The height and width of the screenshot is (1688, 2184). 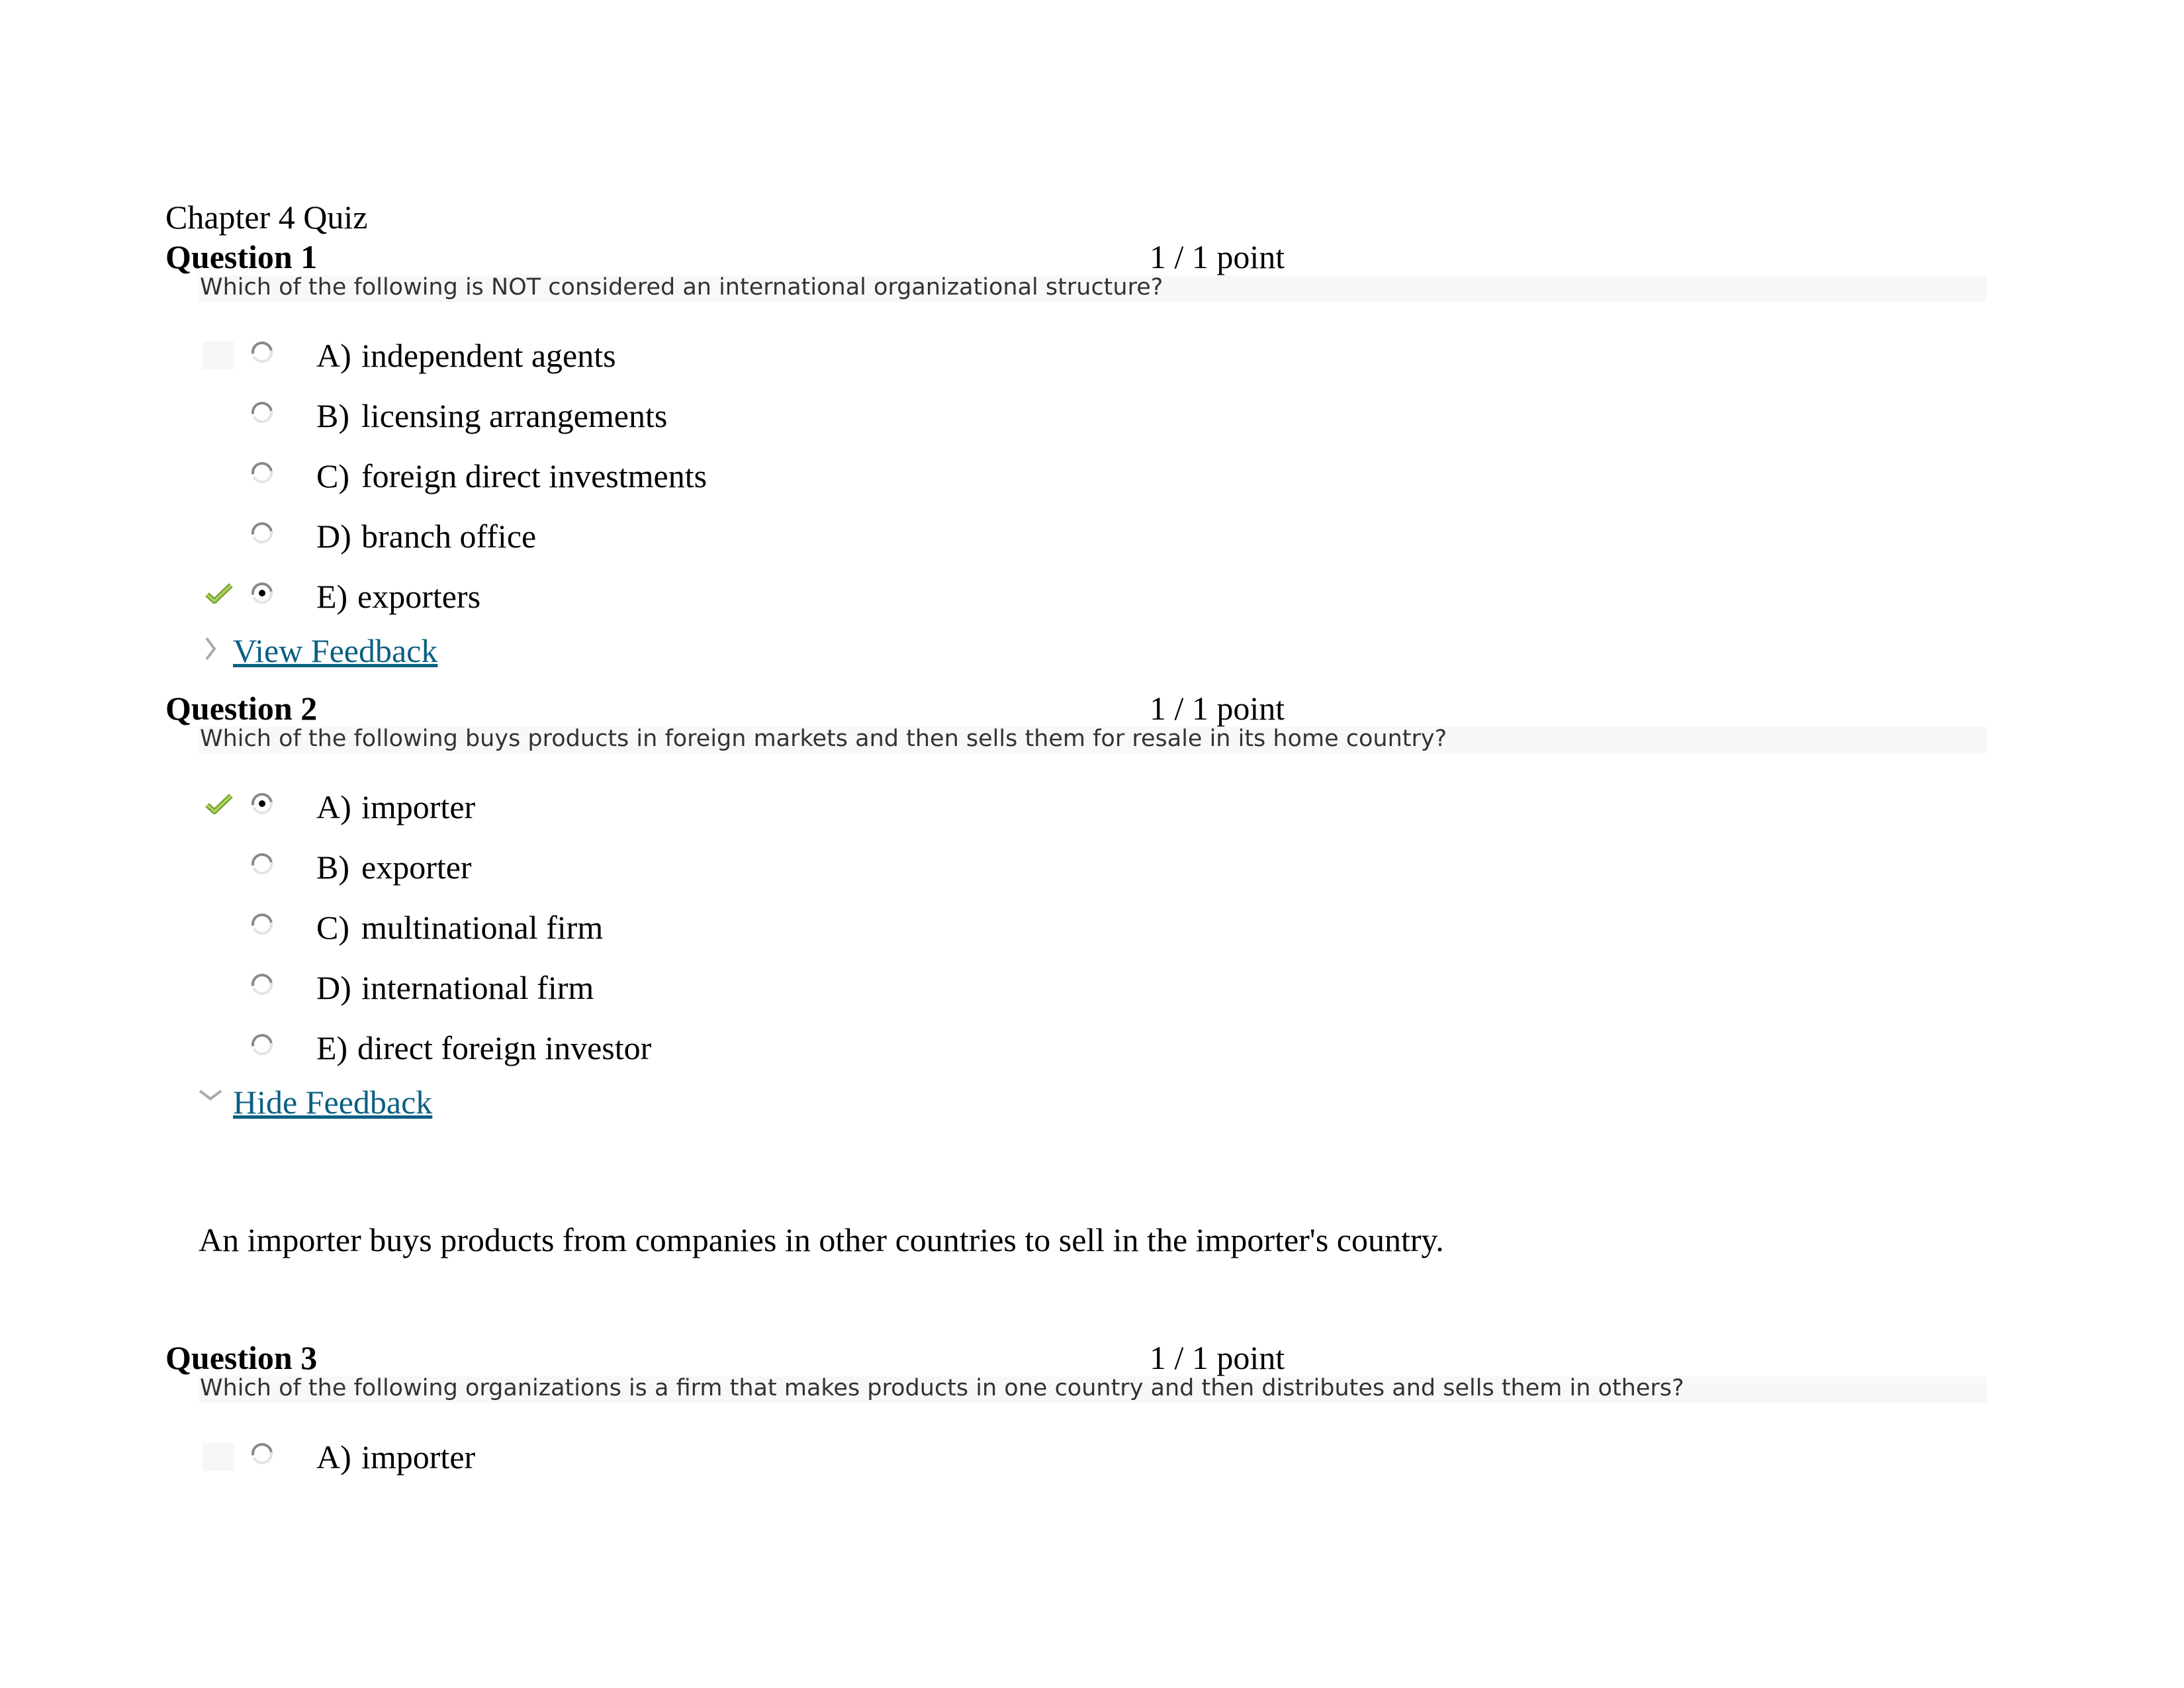 I want to click on page-title: Chapter 4 Quiz, so click(x=266, y=217).